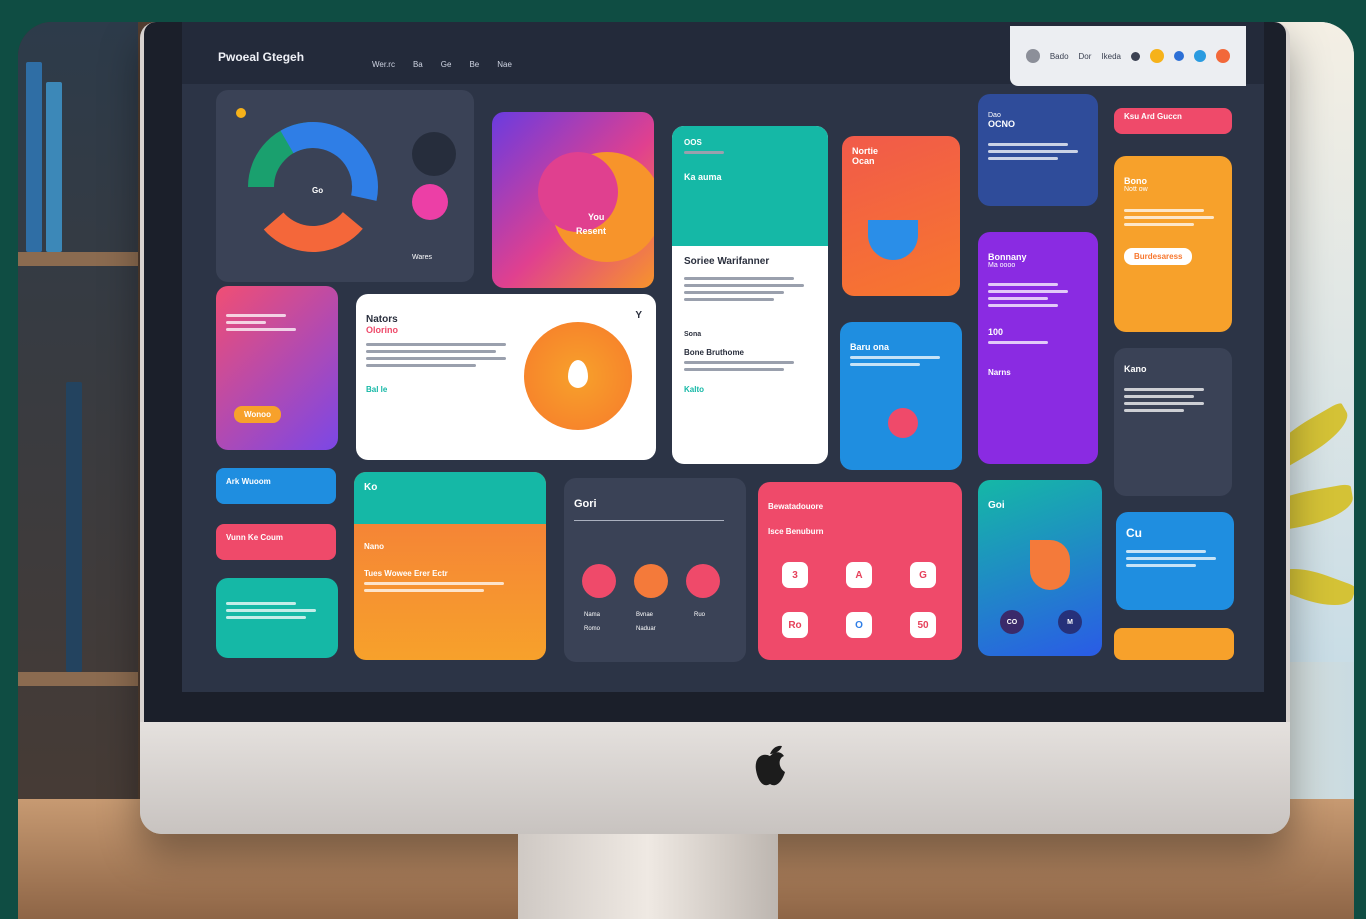 The image size is (1366, 919). What do you see at coordinates (1032, 56) in the screenshot?
I see `avatar` at bounding box center [1032, 56].